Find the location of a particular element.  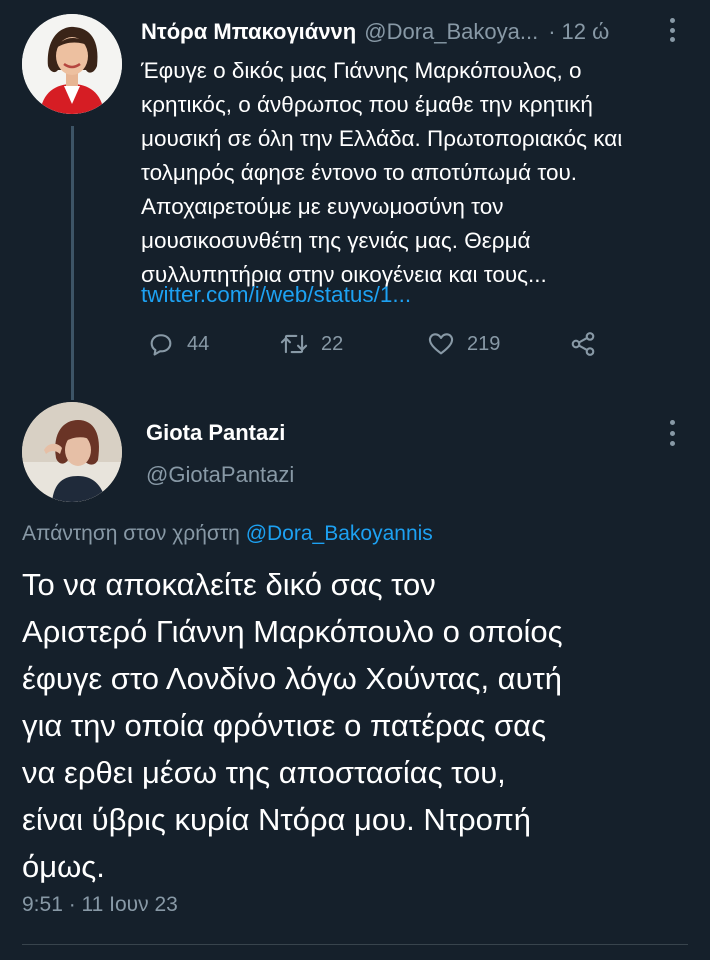

tweet1-text-line: μουσικοσυνθέτη της γενιάς μας. Θερμά is located at coordinates (336, 240).